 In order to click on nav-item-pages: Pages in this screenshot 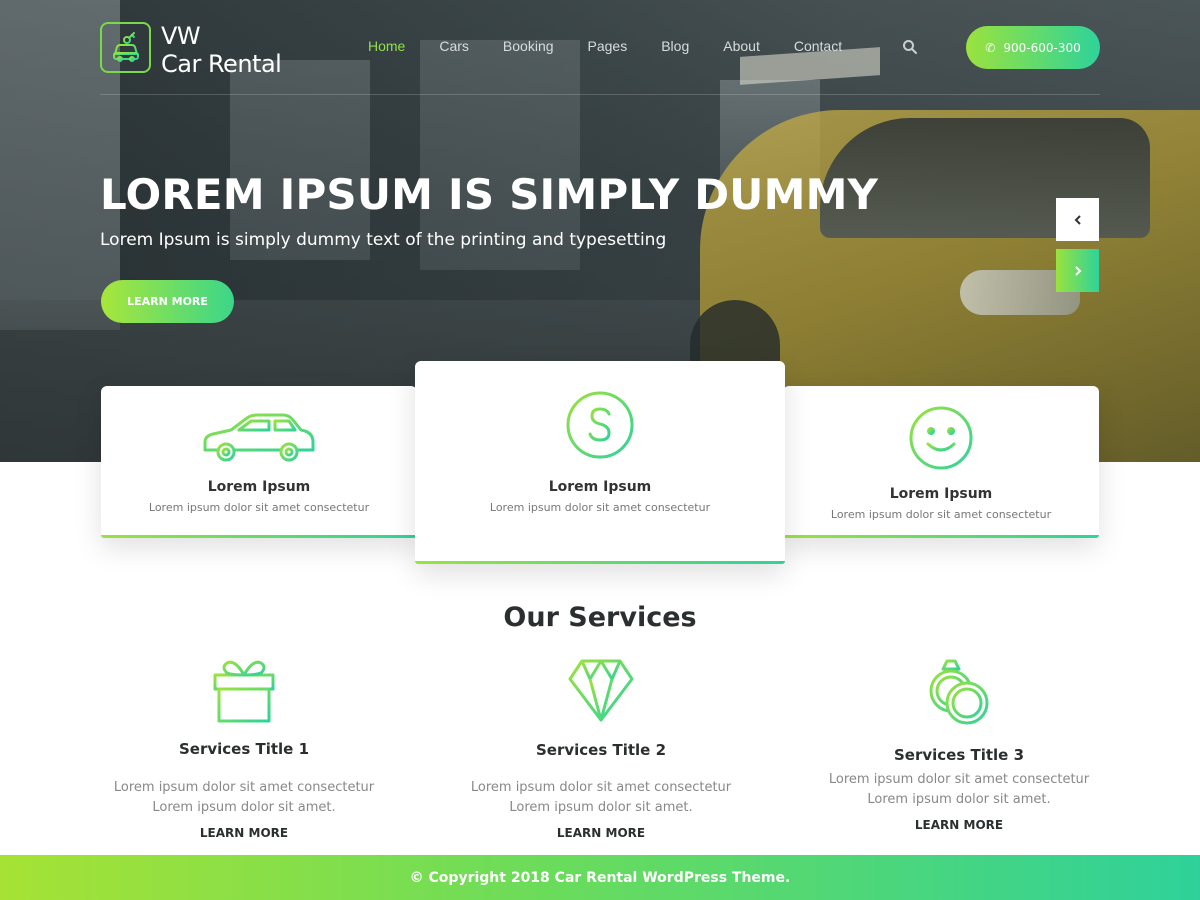, I will do `click(608, 46)`.